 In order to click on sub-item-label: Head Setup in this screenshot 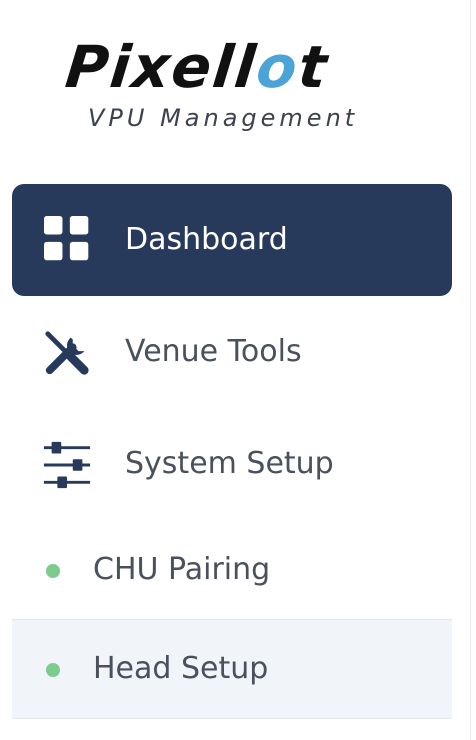, I will do `click(181, 668)`.